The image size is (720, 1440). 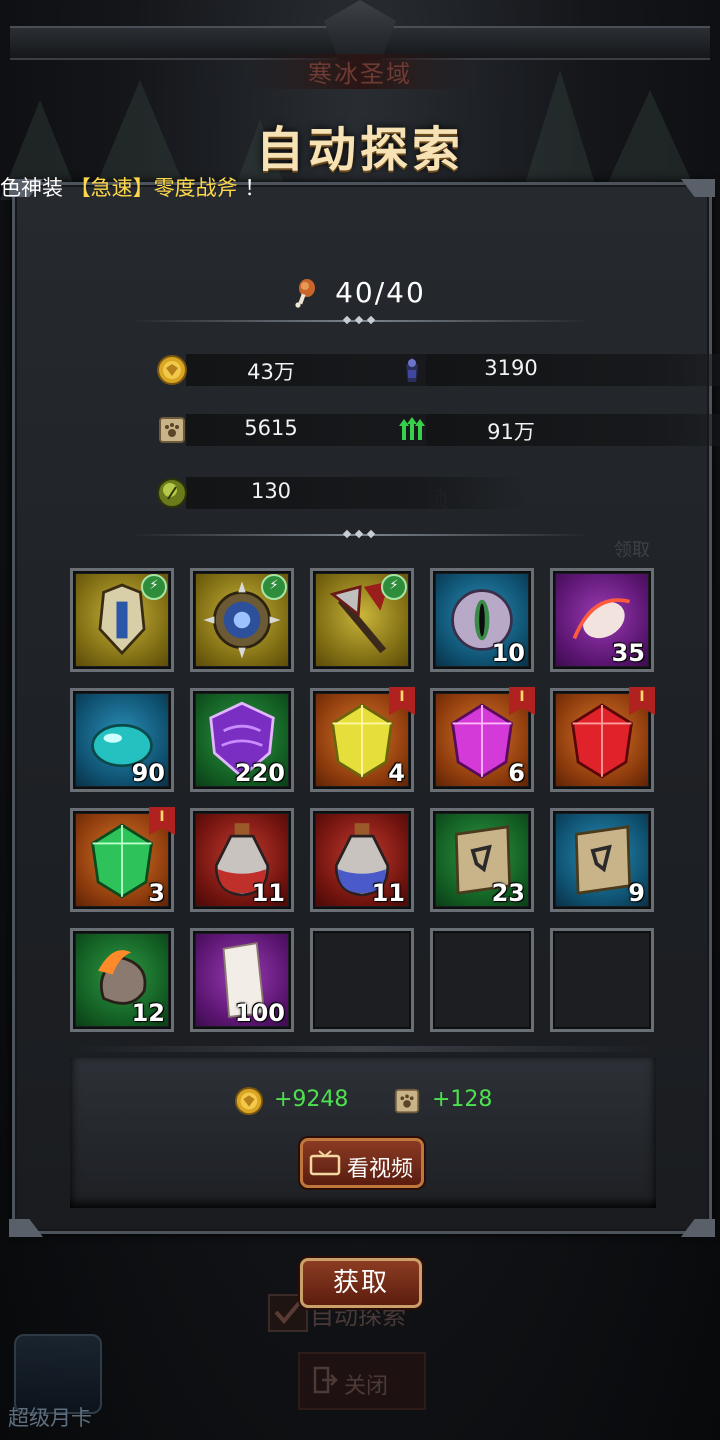 I want to click on obtain-button: 获取, so click(x=361, y=1283).